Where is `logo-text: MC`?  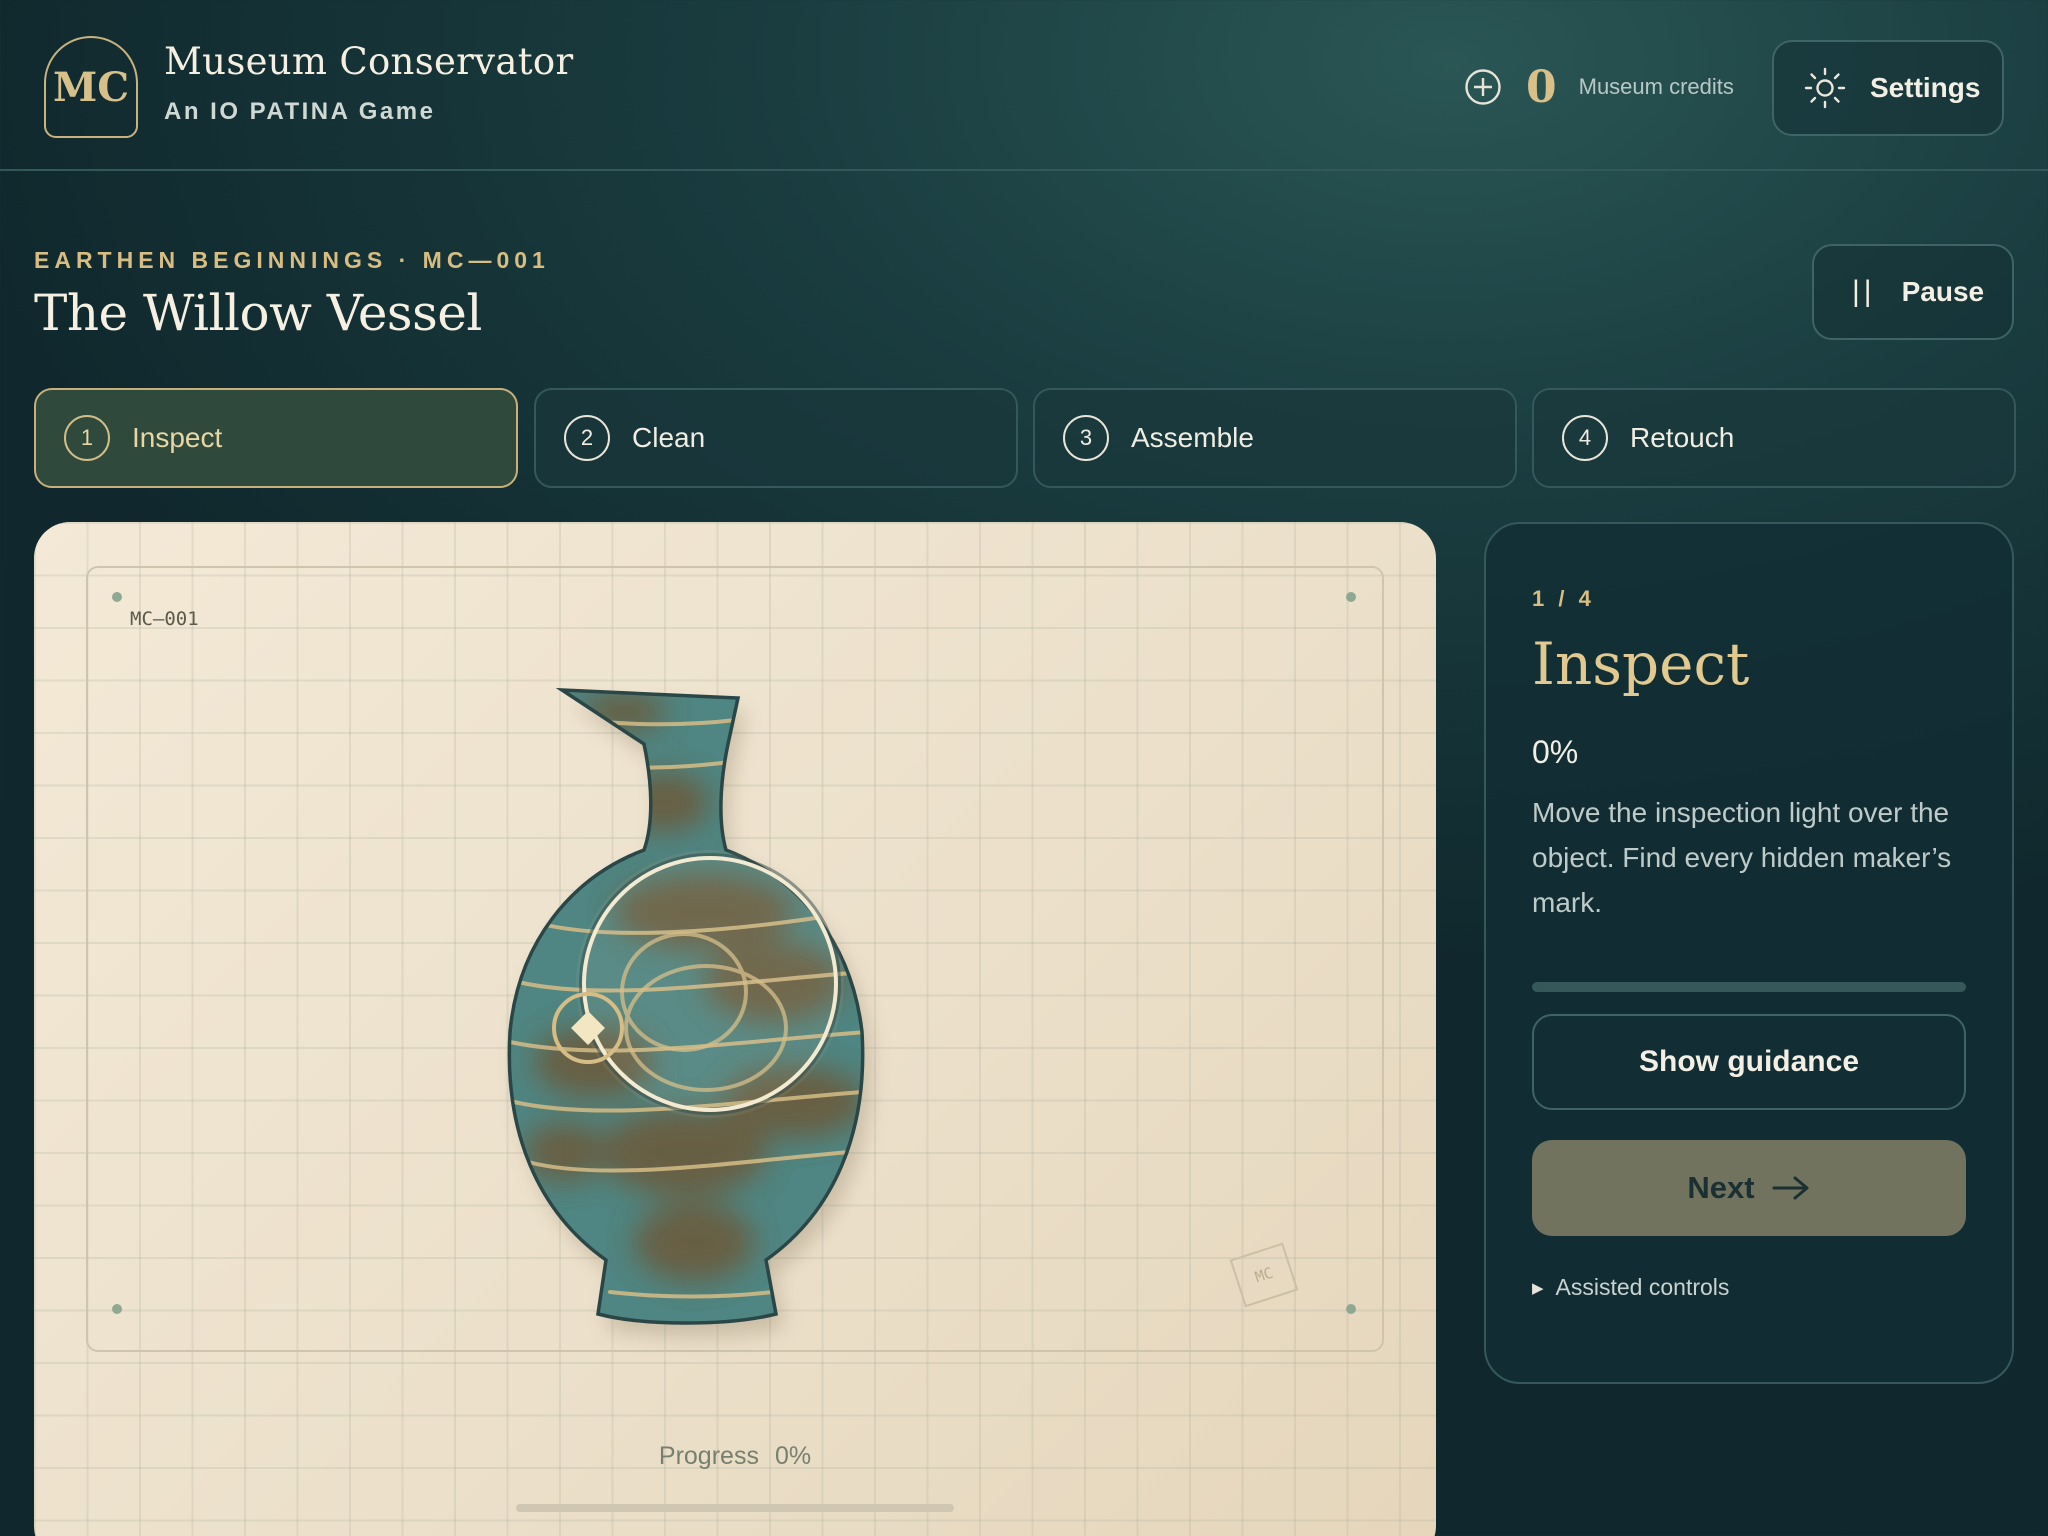
logo-text: MC is located at coordinates (91, 87).